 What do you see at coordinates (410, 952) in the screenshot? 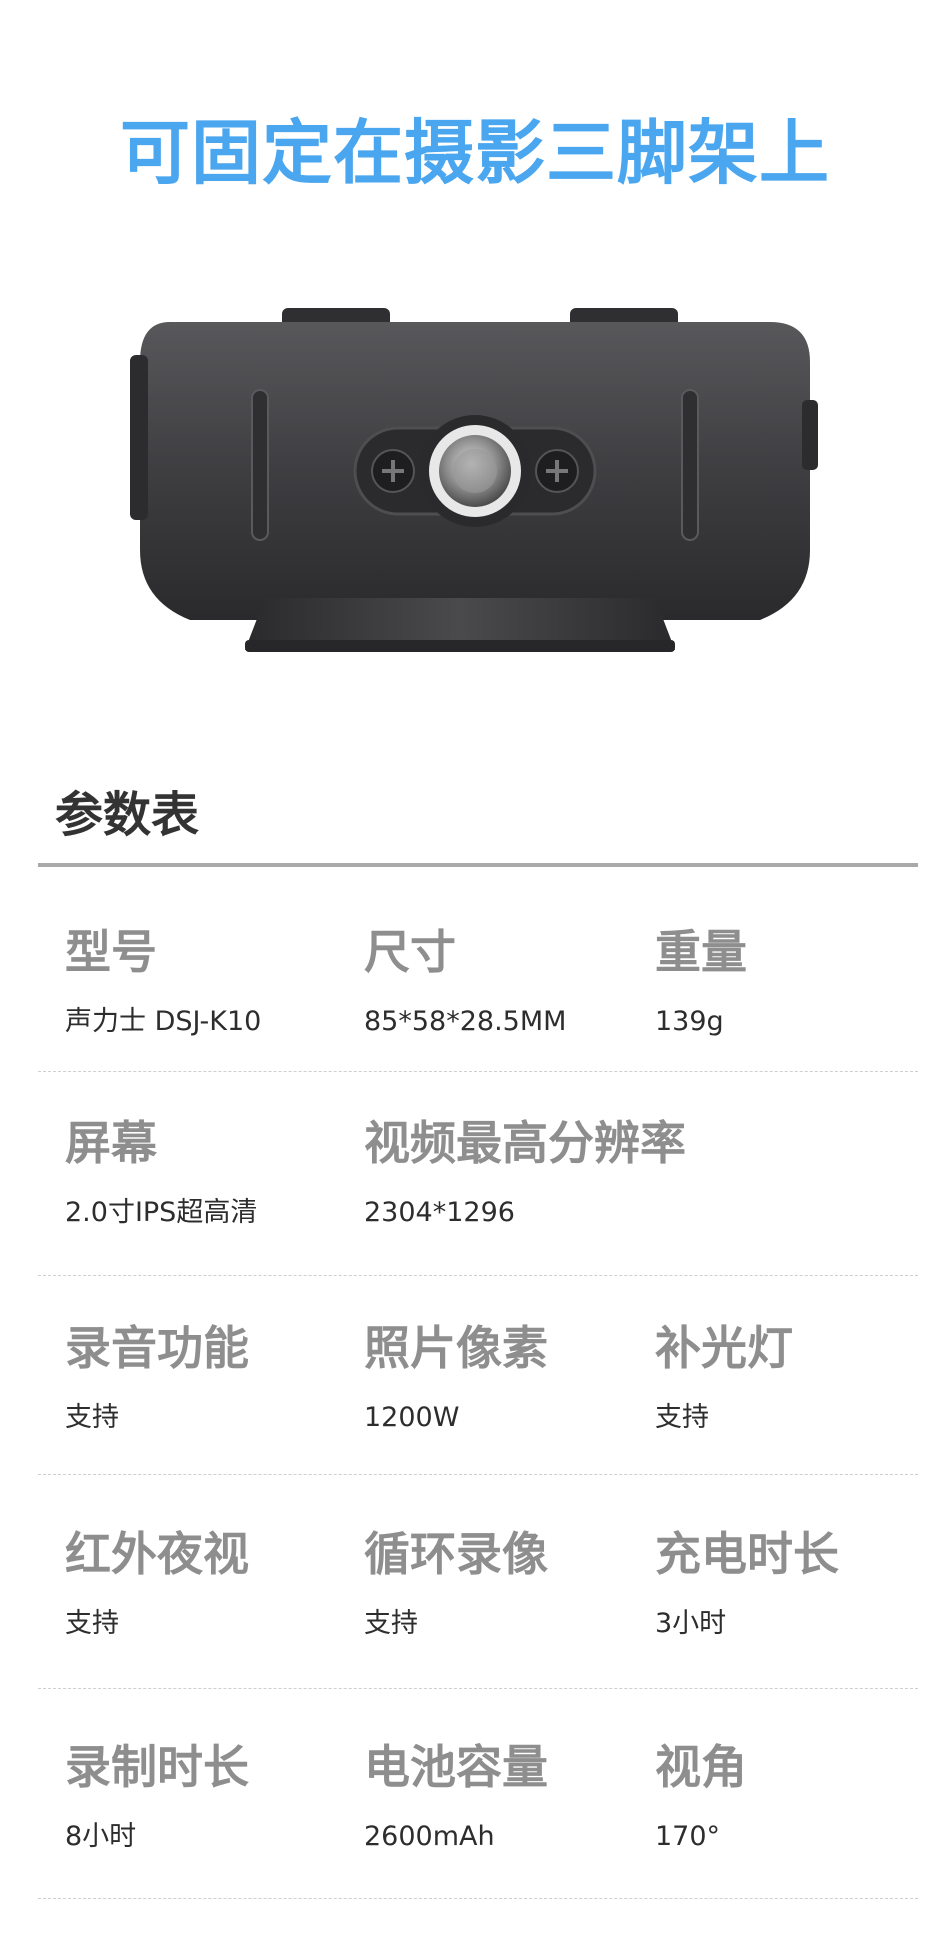
I see `spec-label: 尺寸` at bounding box center [410, 952].